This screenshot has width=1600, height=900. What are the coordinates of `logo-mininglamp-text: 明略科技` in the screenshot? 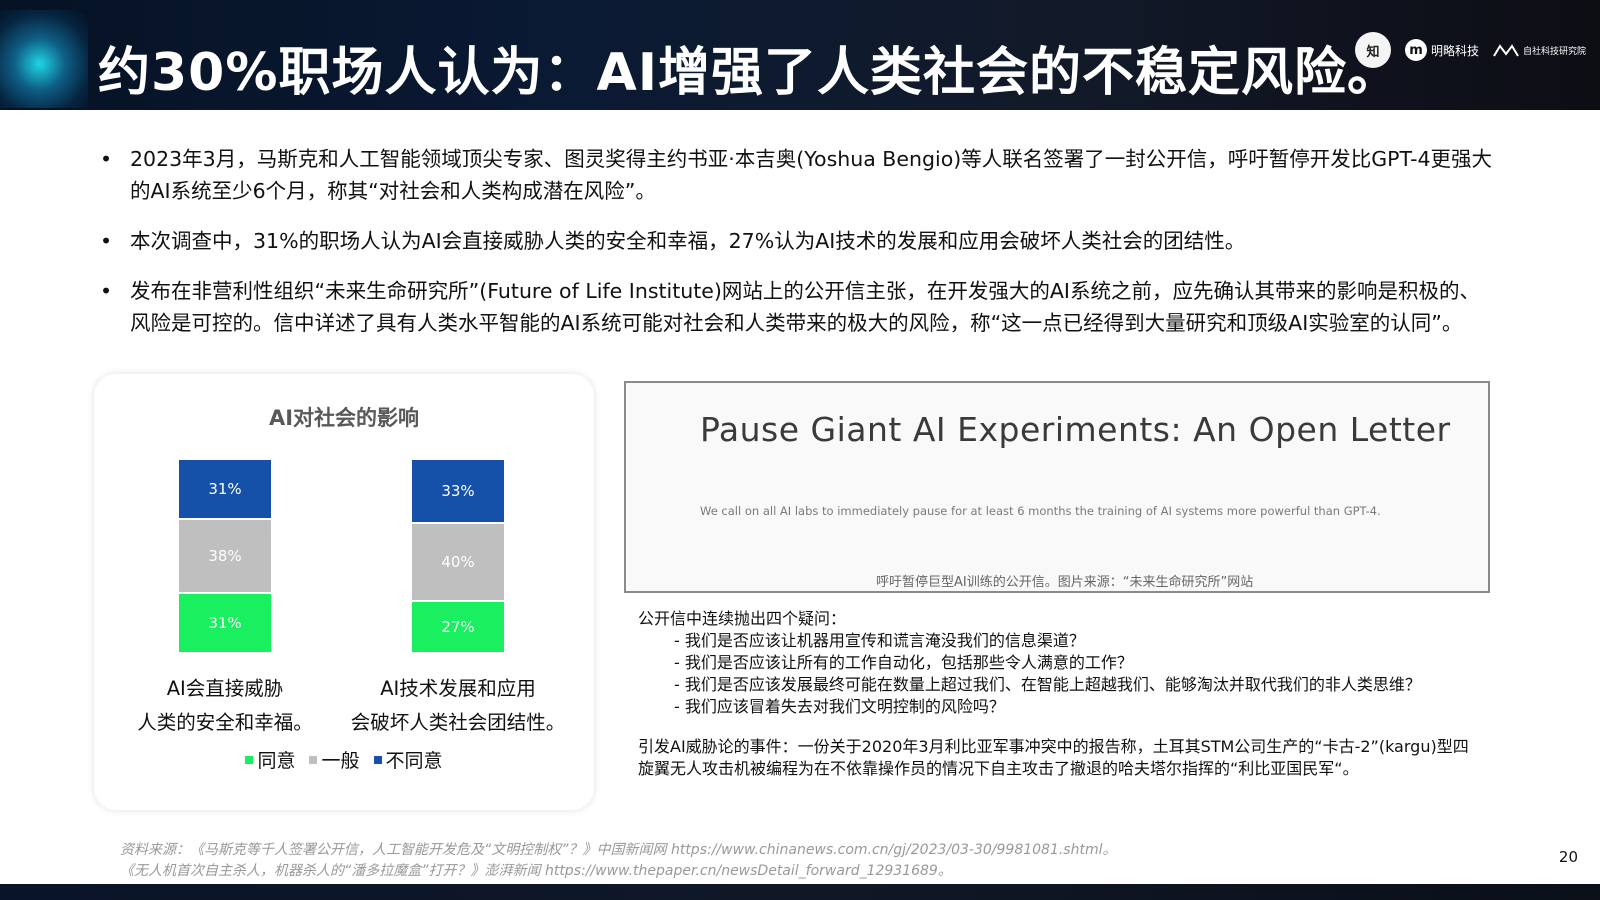 It's located at (1454, 50).